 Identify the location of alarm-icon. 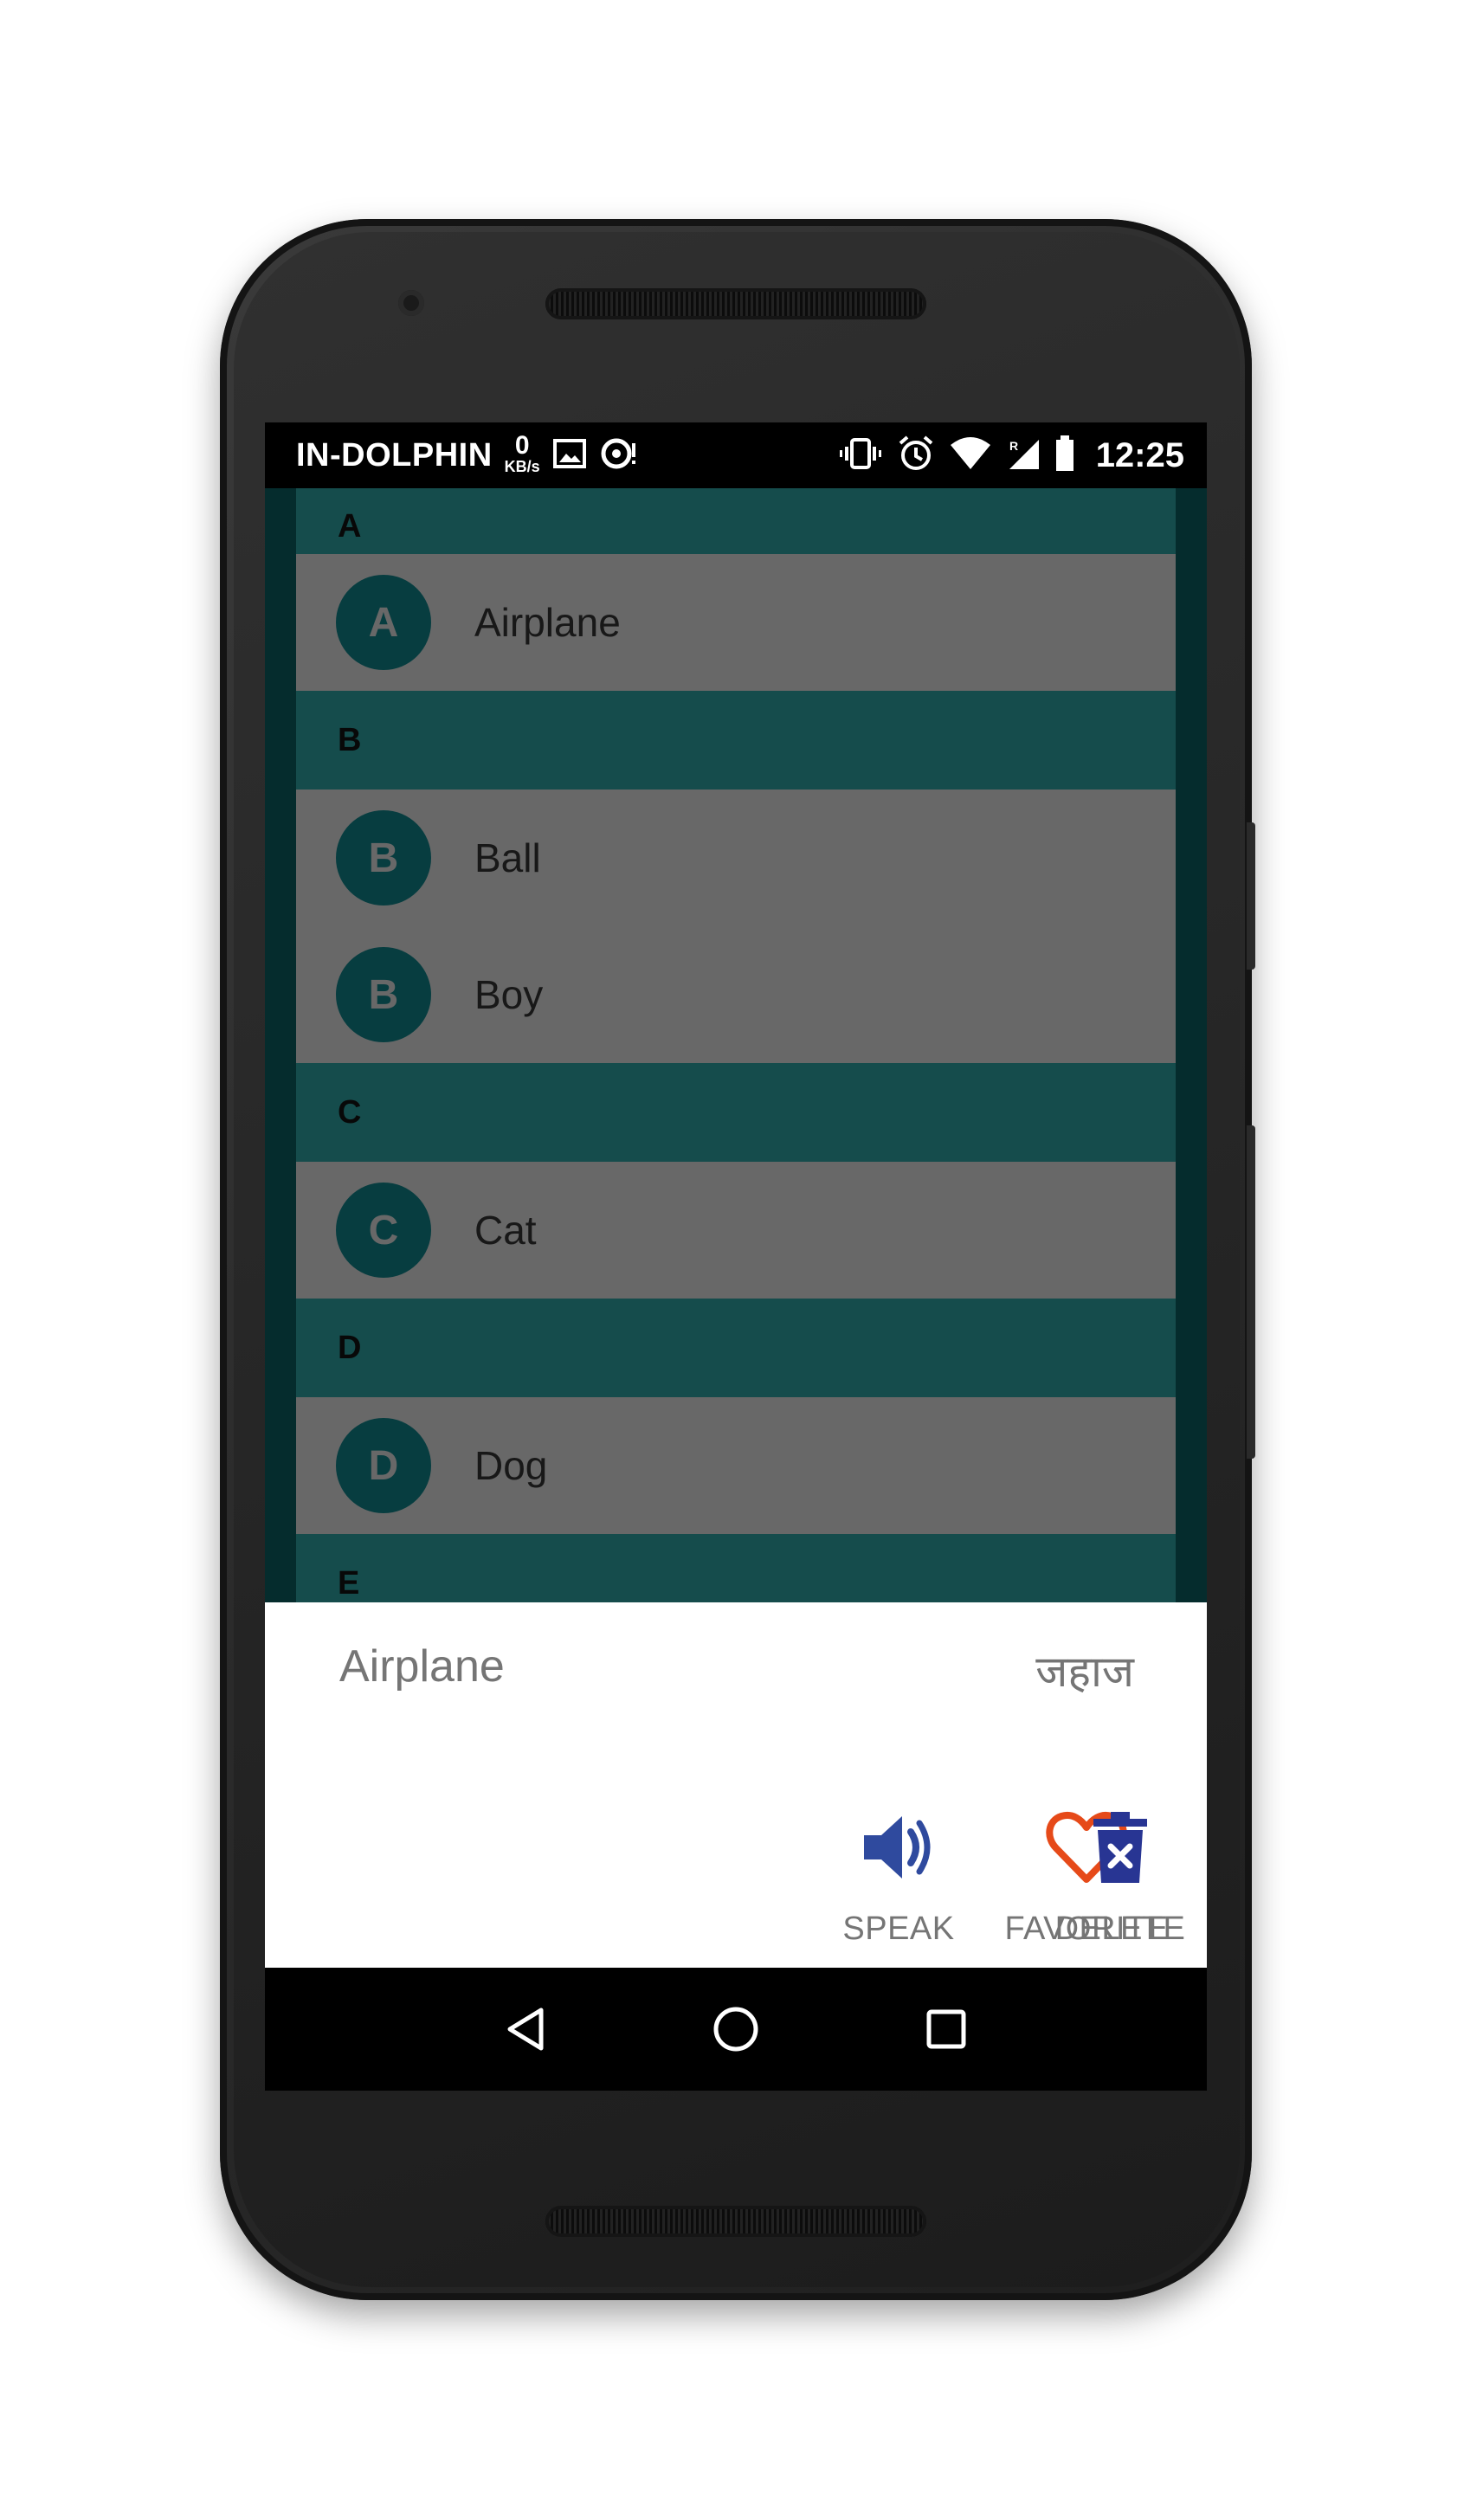
(916, 456).